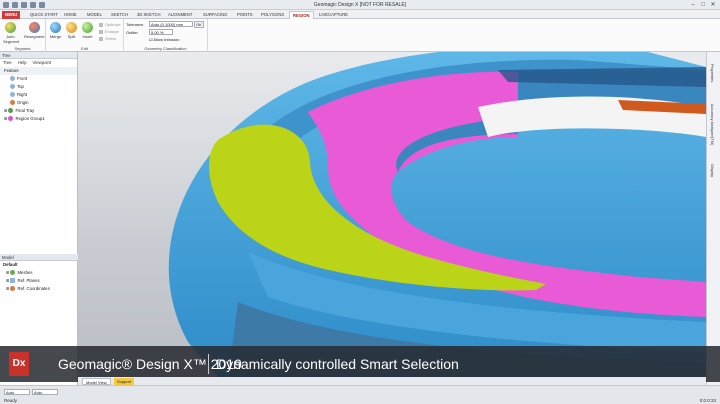 The height and width of the screenshot is (404, 720). Describe the element at coordinates (713, 5) in the screenshot. I see `close-button: ✕` at that location.